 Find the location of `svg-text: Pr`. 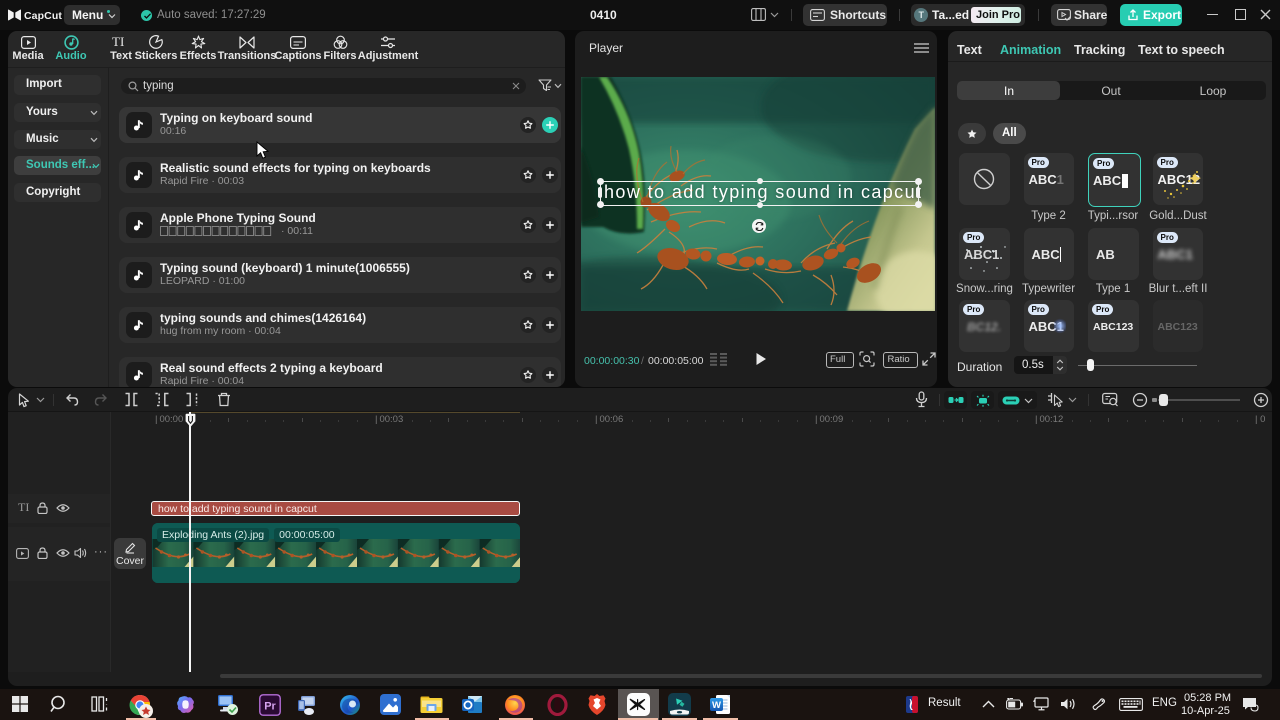

svg-text: Pr is located at coordinates (270, 707).